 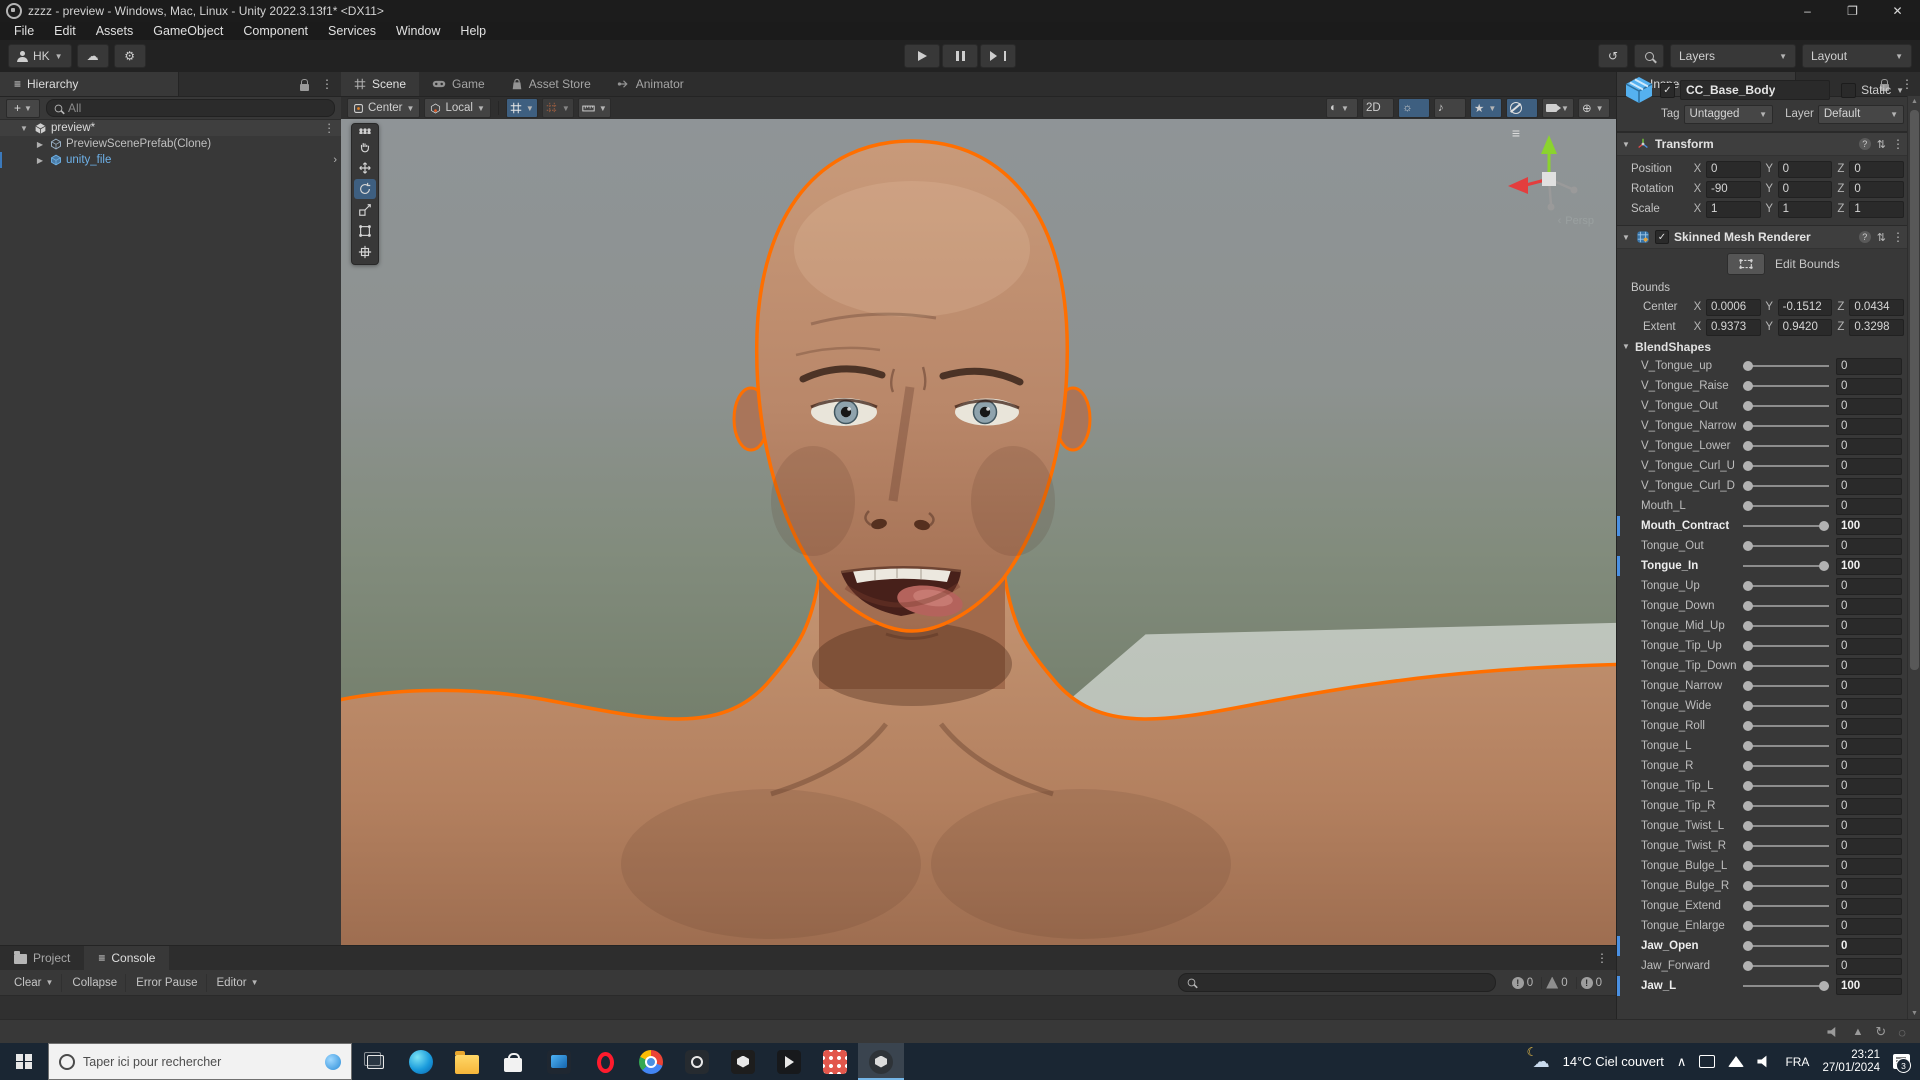 I want to click on menu-item: Edit, so click(x=65, y=31).